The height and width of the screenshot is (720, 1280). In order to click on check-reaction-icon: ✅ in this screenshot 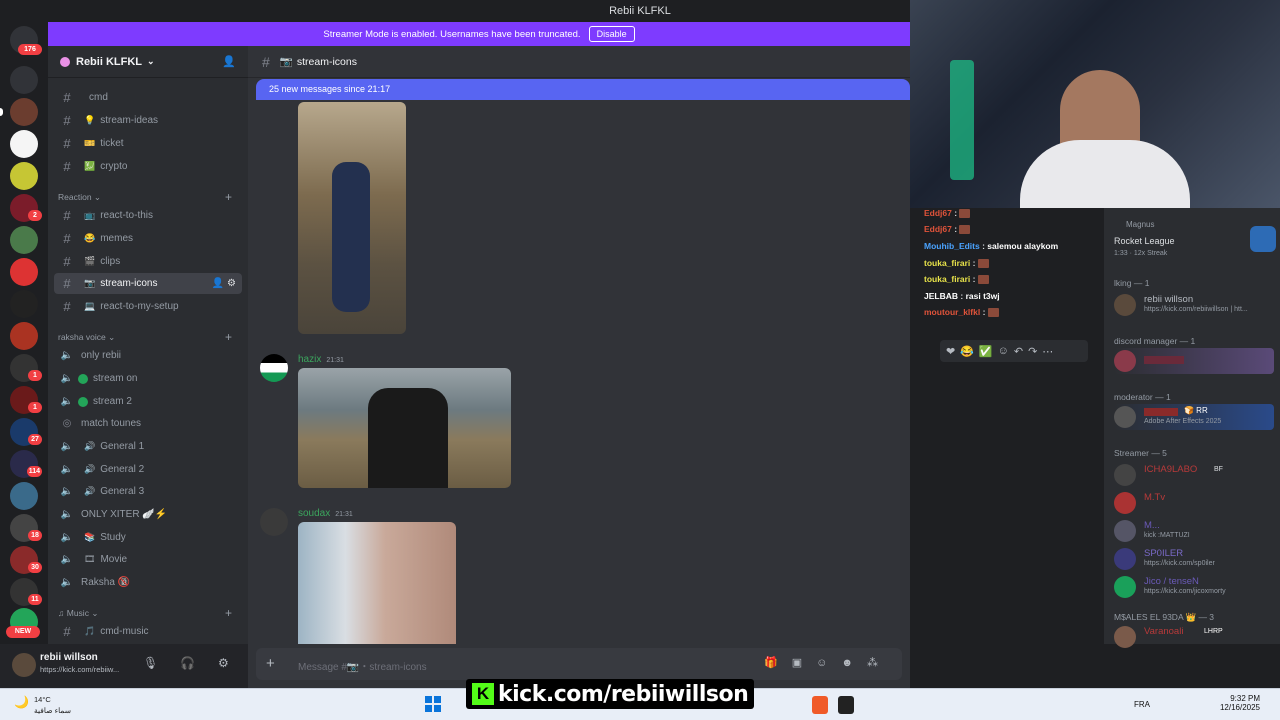, I will do `click(986, 351)`.